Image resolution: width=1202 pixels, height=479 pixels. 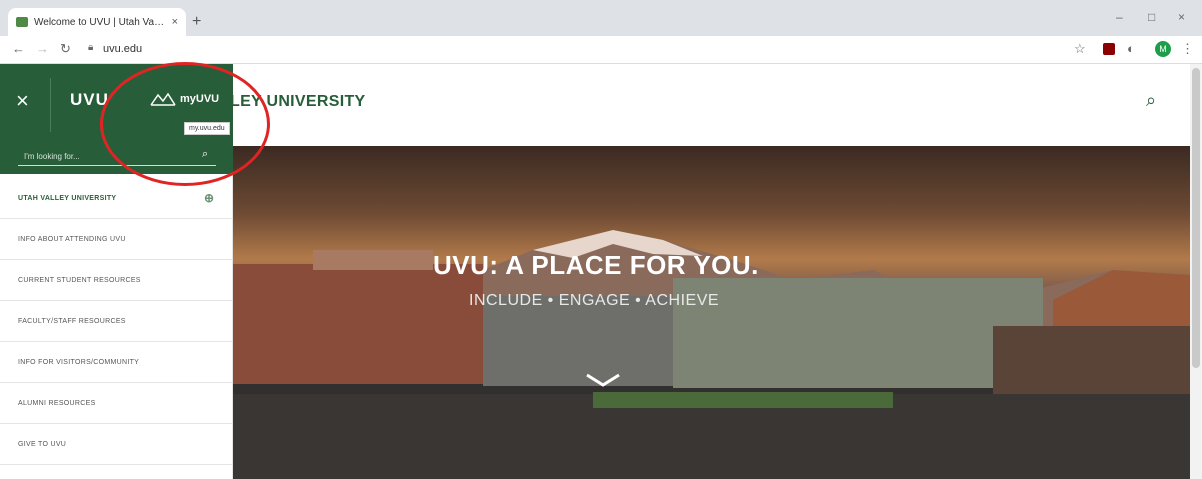 What do you see at coordinates (89, 100) in the screenshot?
I see `uvu-logo: UVU` at bounding box center [89, 100].